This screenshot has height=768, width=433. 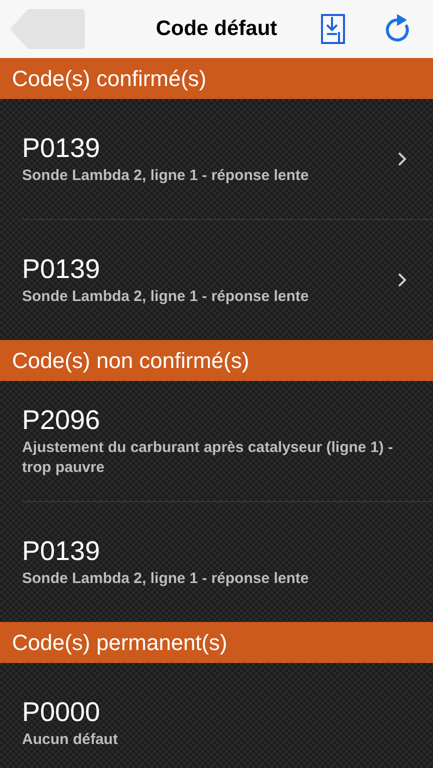 I want to click on fault-row: P0000 Aucun défaut, so click(x=227, y=715).